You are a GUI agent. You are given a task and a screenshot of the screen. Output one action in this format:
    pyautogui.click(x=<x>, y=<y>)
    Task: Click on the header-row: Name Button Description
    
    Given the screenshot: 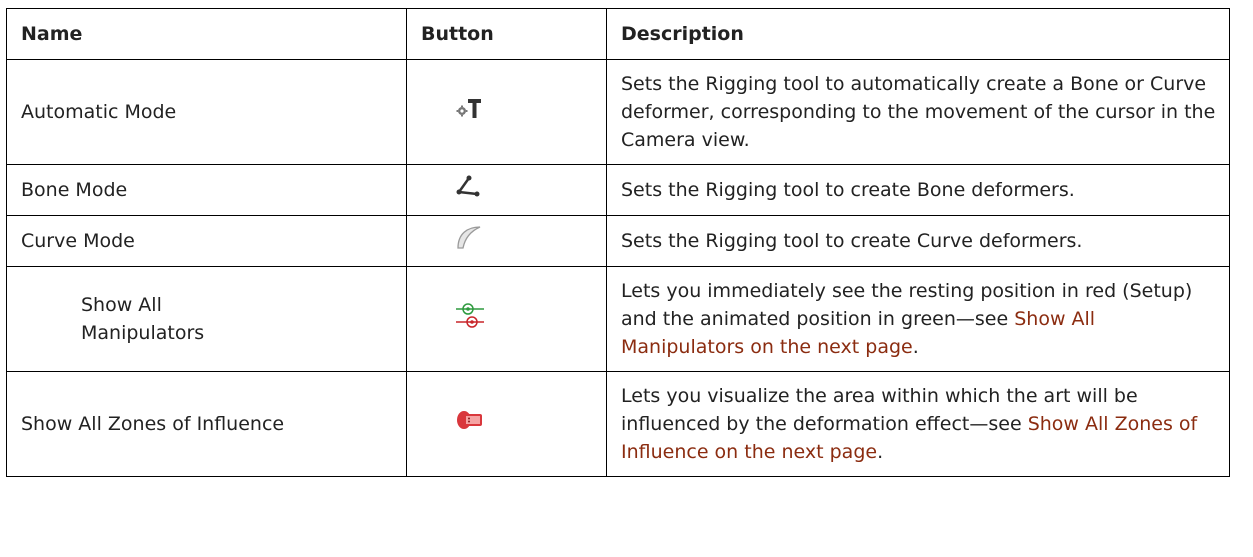 What is the action you would take?
    pyautogui.click(x=618, y=34)
    